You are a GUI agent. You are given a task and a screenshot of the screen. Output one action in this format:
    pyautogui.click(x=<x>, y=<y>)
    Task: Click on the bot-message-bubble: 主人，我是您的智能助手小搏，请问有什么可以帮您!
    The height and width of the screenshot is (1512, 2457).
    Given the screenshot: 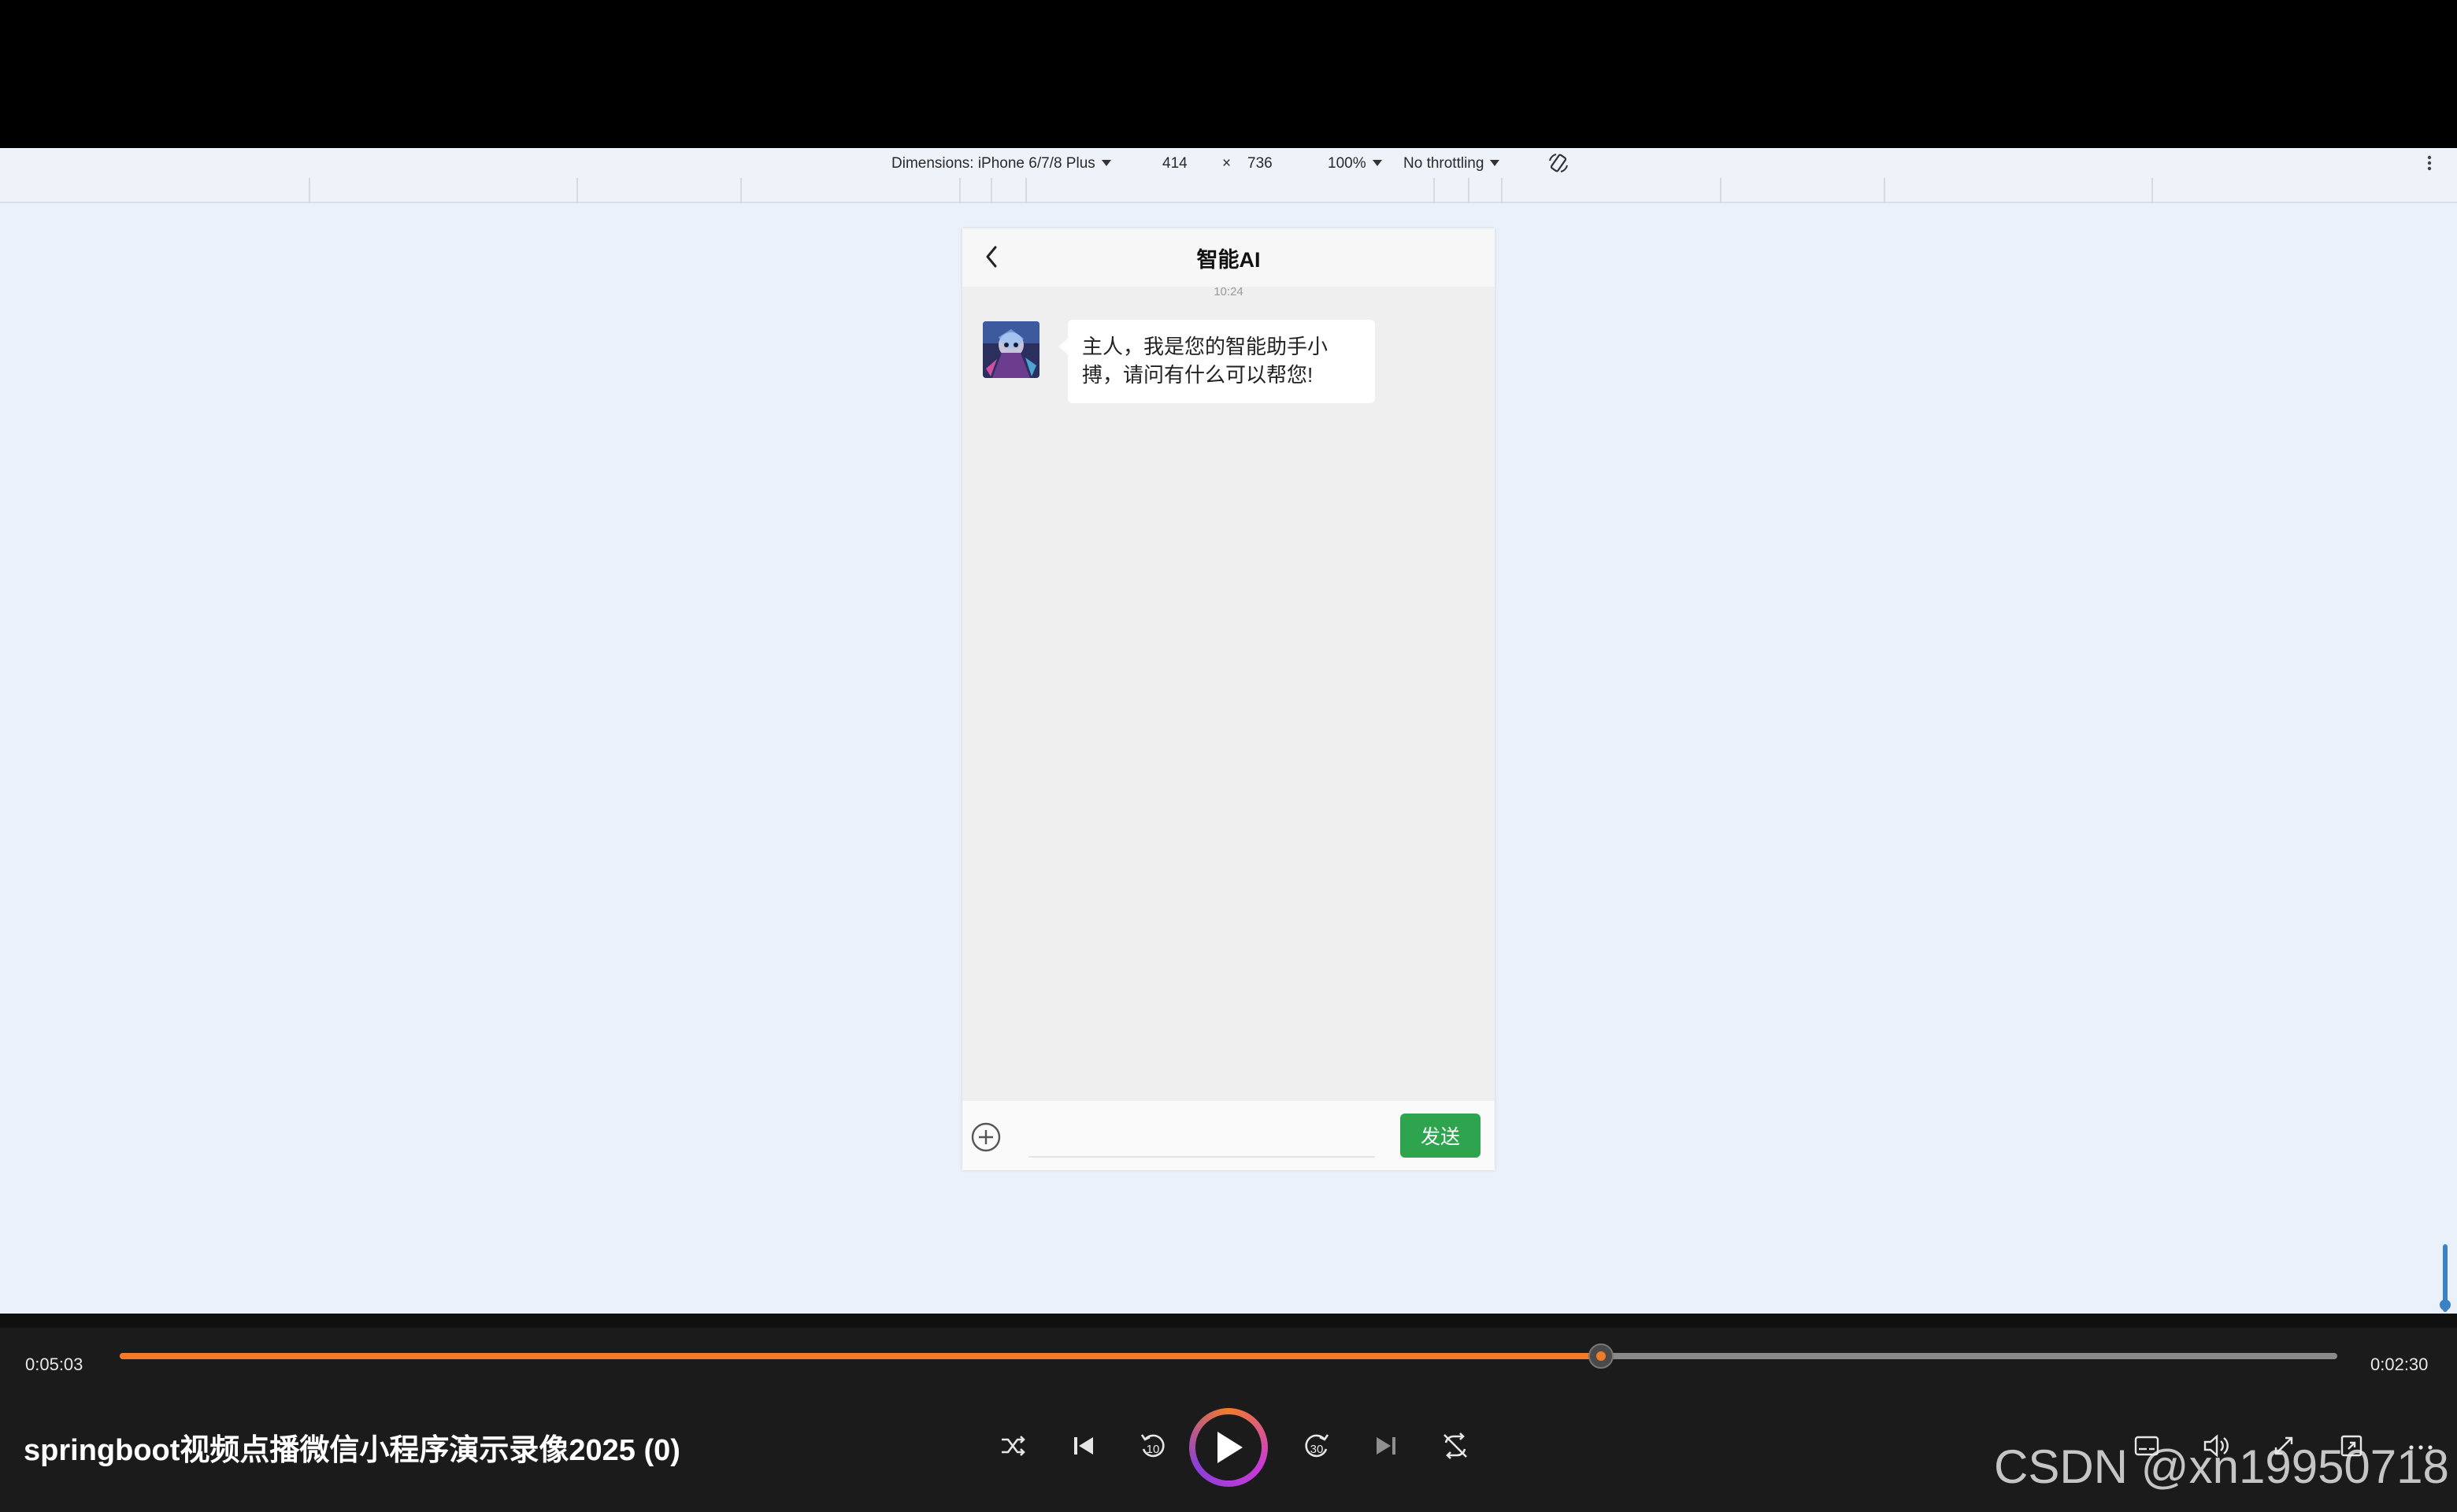 What is the action you would take?
    pyautogui.click(x=1216, y=361)
    